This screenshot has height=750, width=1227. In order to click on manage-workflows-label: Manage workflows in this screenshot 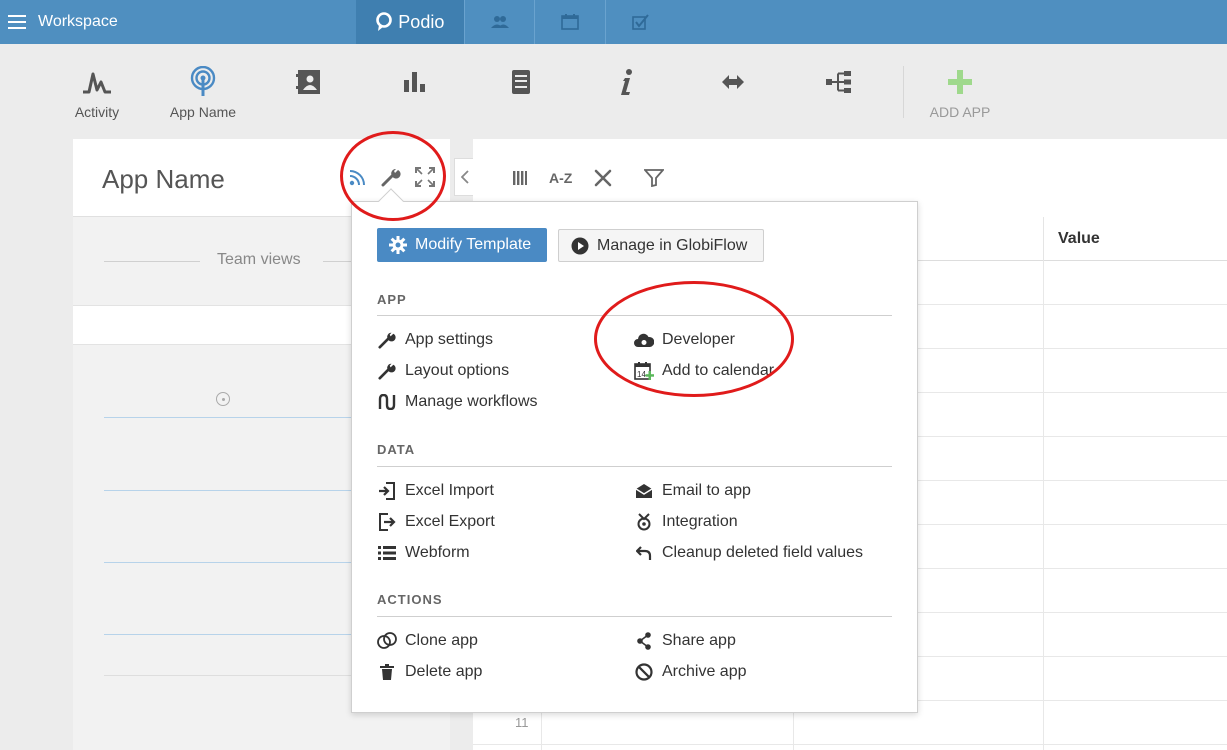, I will do `click(471, 401)`.